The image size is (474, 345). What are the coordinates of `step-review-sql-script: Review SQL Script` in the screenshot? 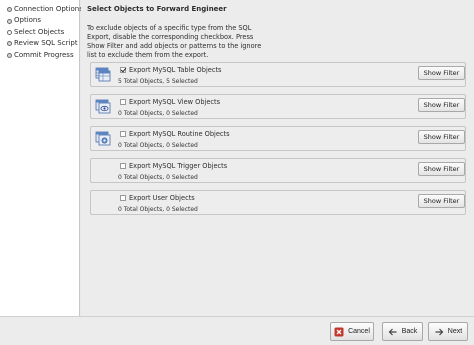 It's located at (39, 43).